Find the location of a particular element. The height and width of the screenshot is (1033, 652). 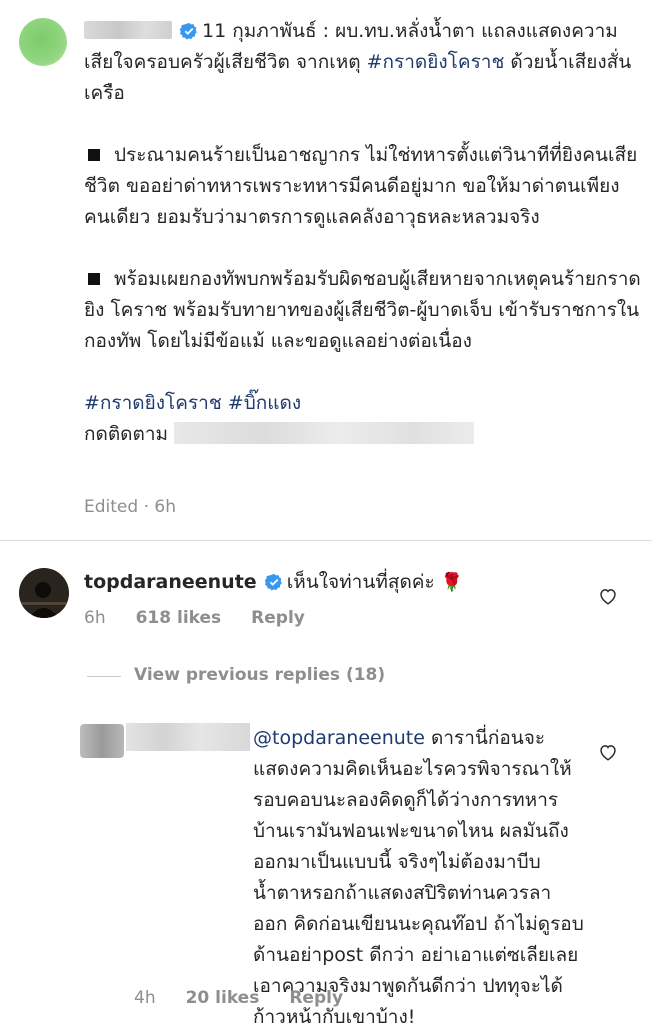

comment-1-time: 6h is located at coordinates (95, 618).